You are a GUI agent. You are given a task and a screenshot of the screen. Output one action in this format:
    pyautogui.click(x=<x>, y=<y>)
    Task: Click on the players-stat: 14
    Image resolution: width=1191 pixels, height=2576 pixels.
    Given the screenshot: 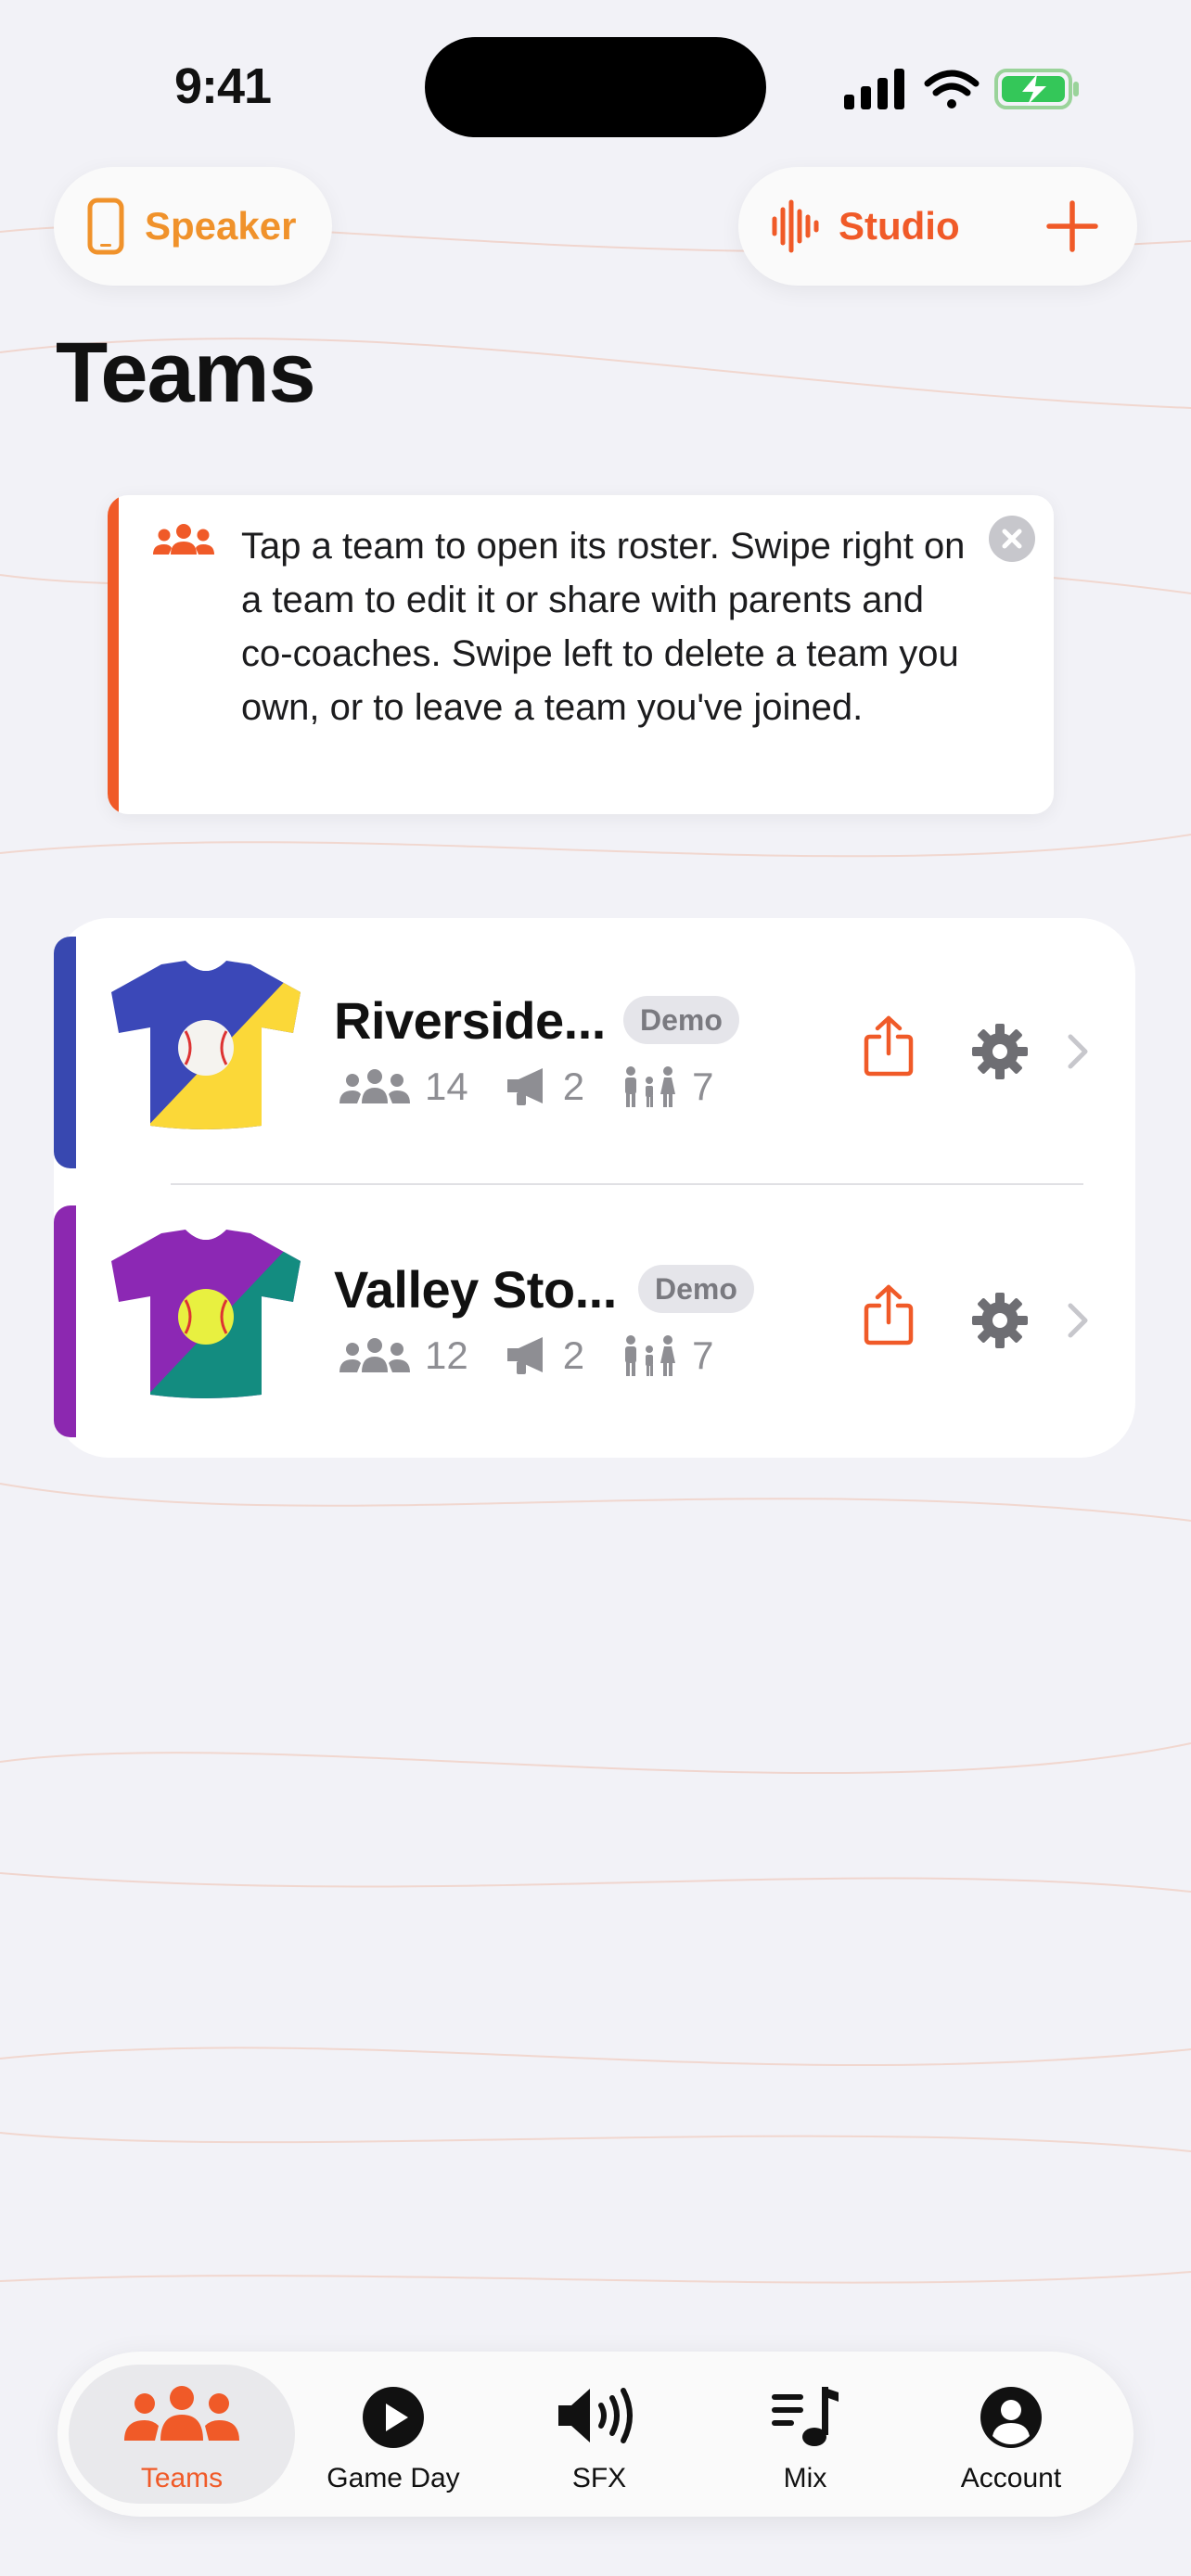 What is the action you would take?
    pyautogui.click(x=403, y=1087)
    